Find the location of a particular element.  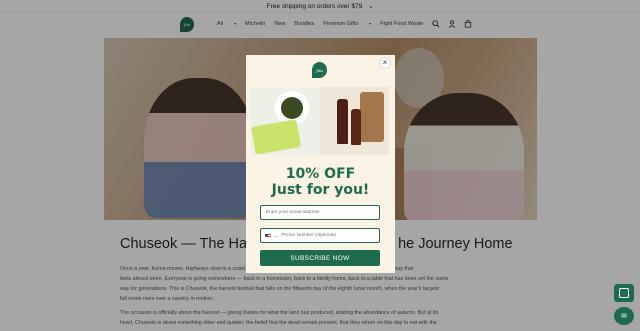

chevron-down-icon: ⌄ is located at coordinates (275, 235).